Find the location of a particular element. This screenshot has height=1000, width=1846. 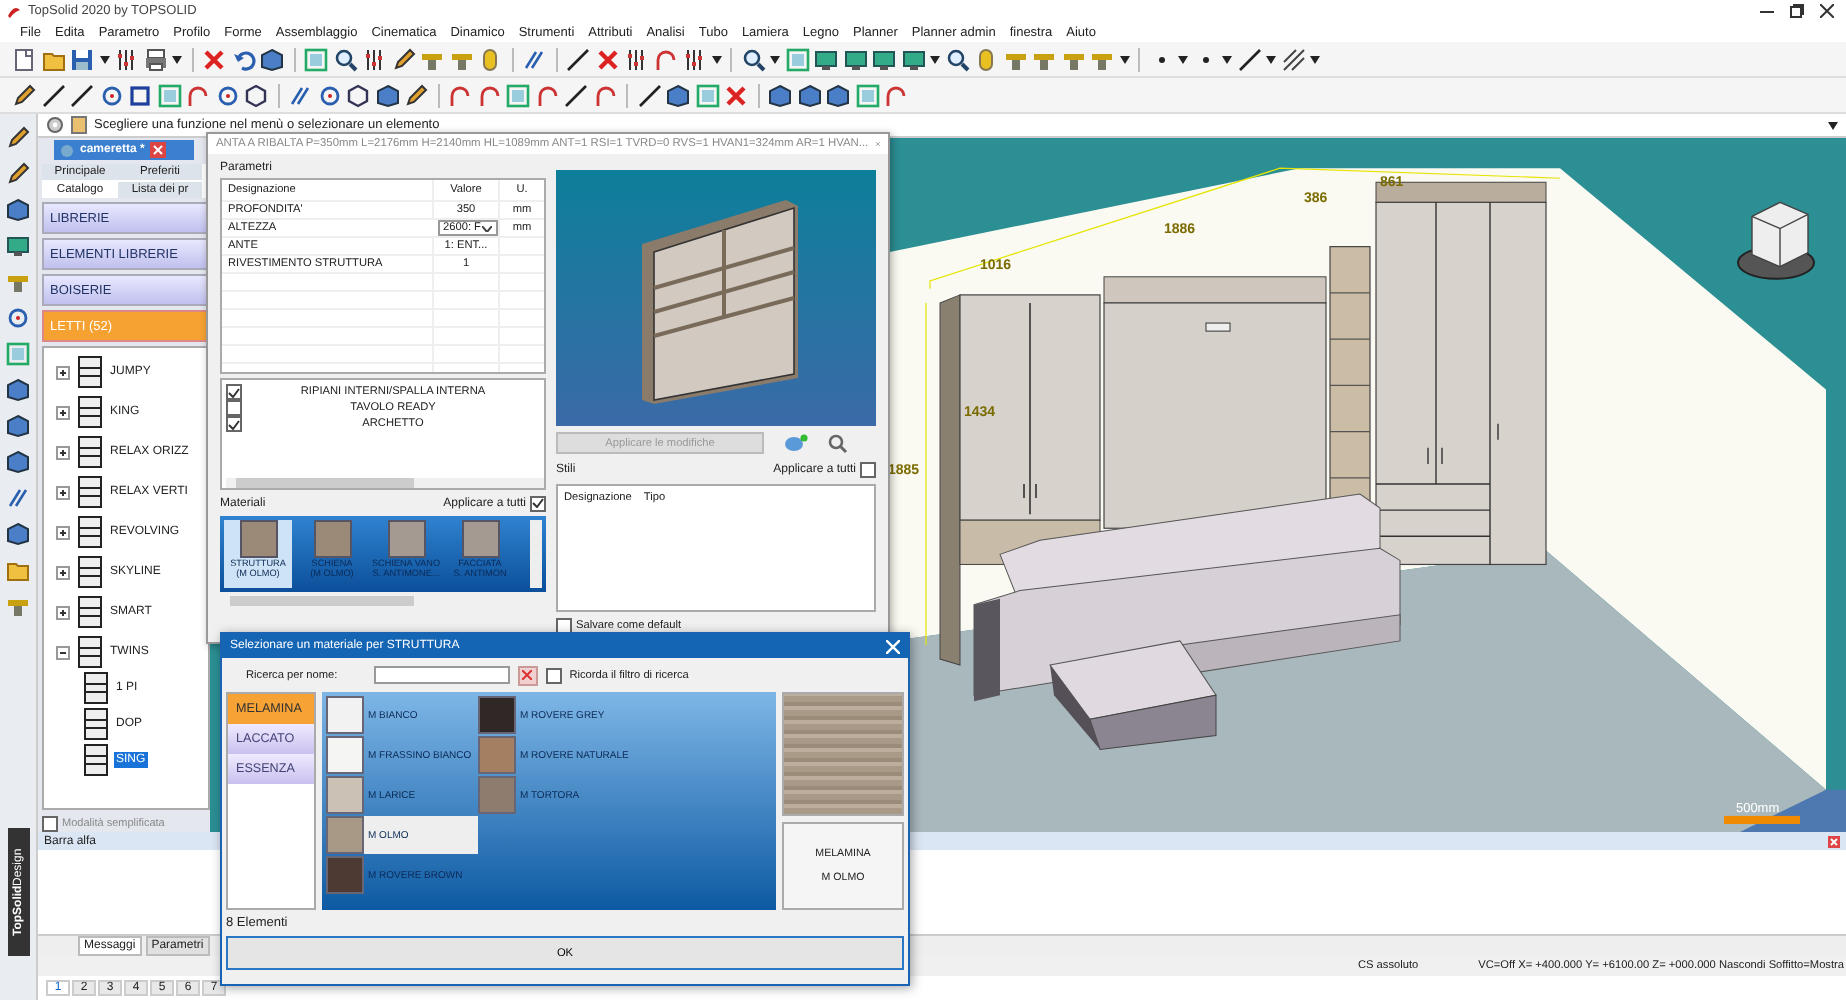

search-field is located at coordinates (441, 675).